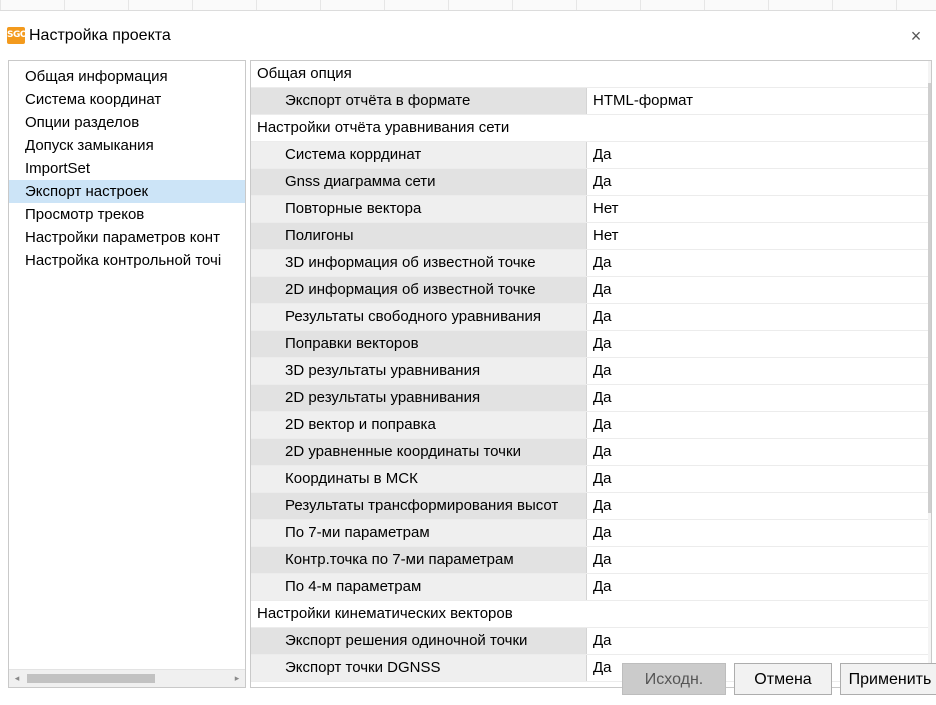 The height and width of the screenshot is (705, 936). Describe the element at coordinates (783, 679) in the screenshot. I see `cancel-button: Отмена` at that location.